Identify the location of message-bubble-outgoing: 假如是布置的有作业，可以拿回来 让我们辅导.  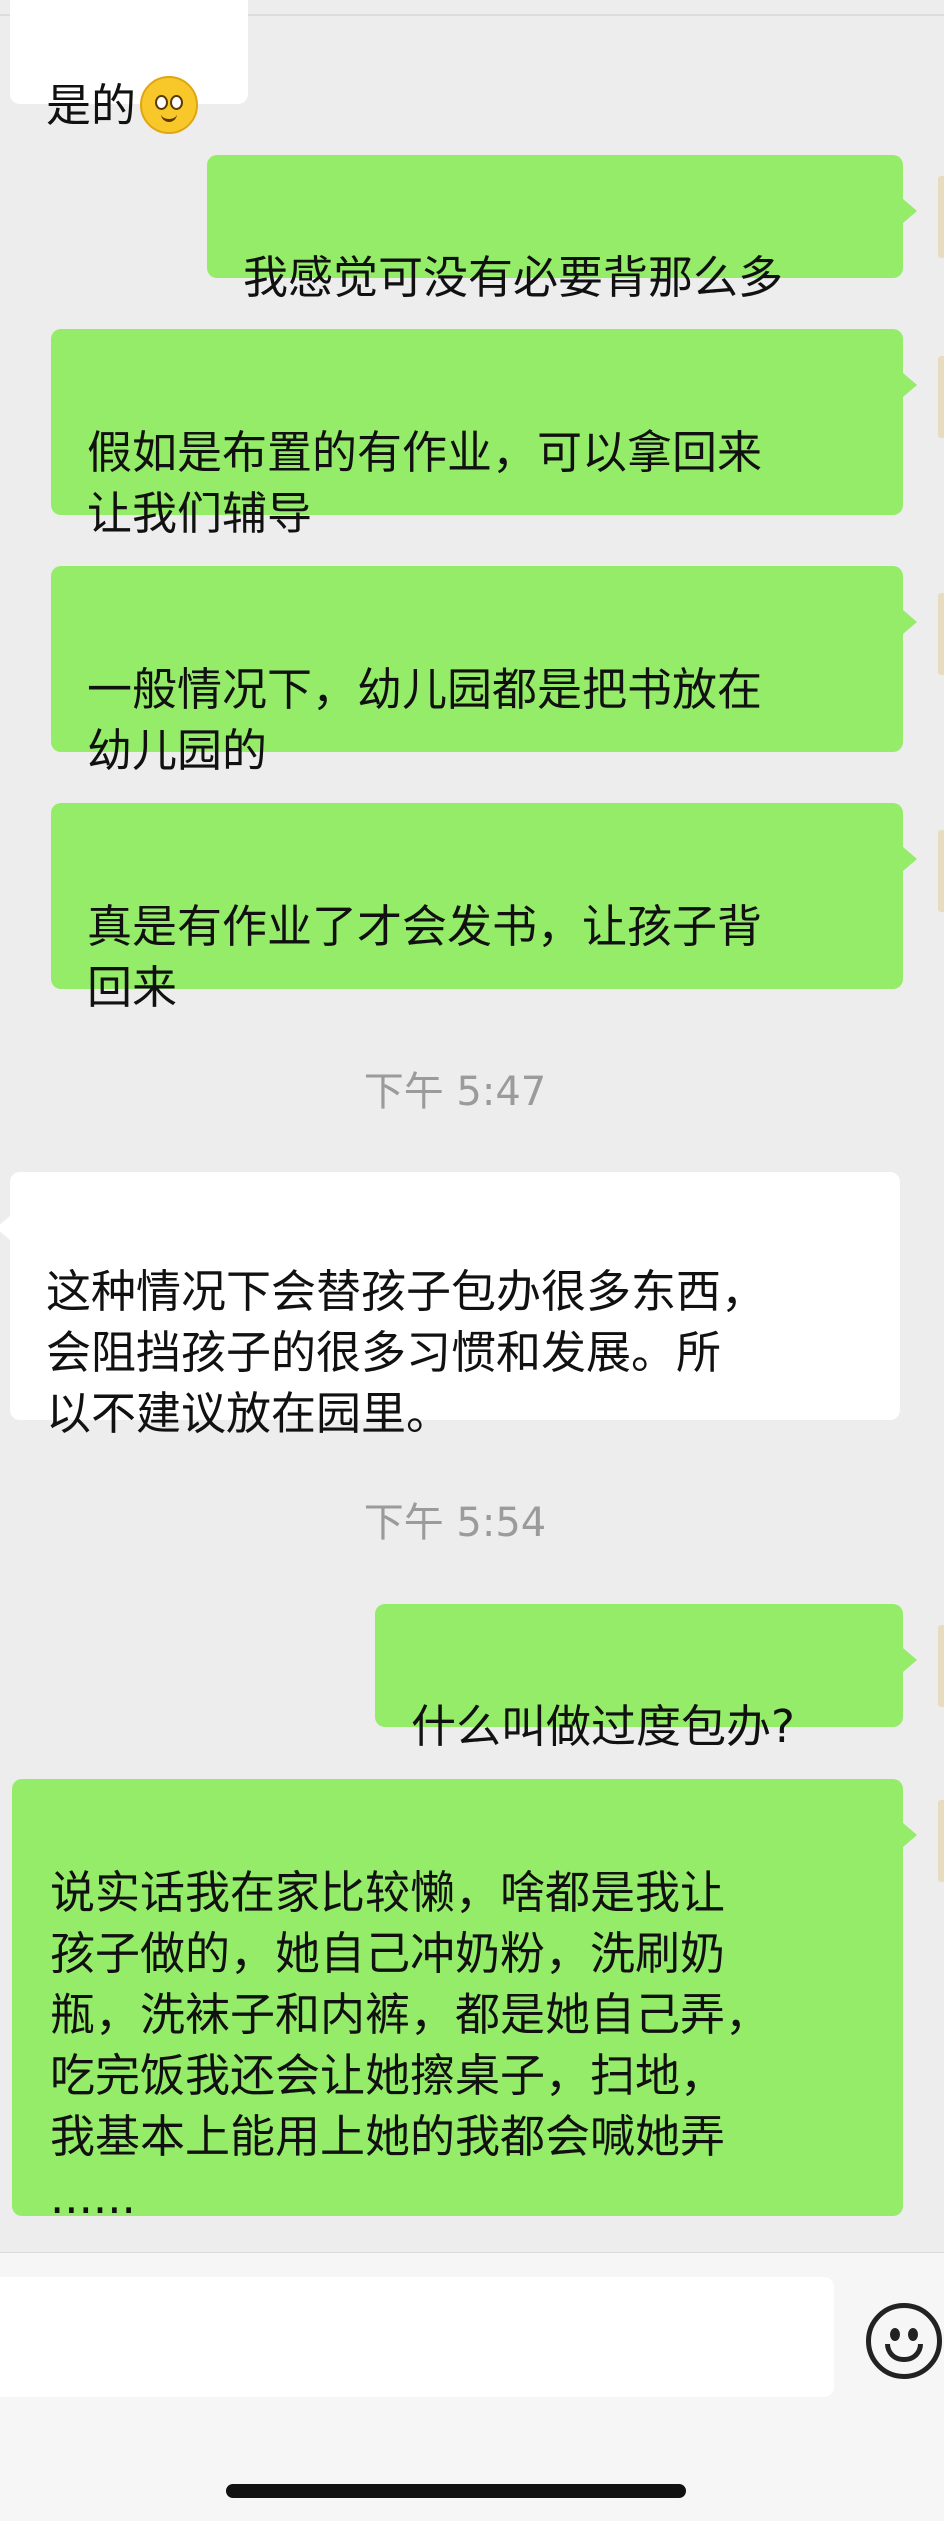
(484, 434).